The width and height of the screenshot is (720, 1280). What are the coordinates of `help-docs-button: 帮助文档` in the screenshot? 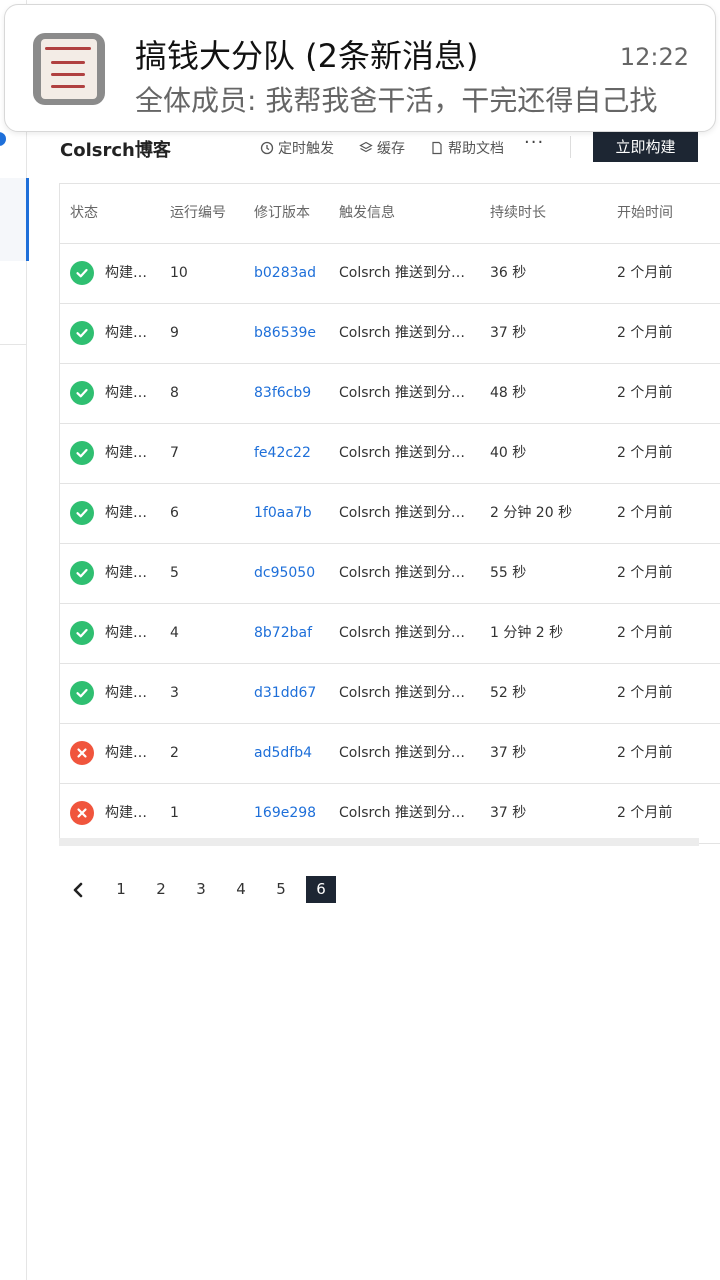 It's located at (467, 148).